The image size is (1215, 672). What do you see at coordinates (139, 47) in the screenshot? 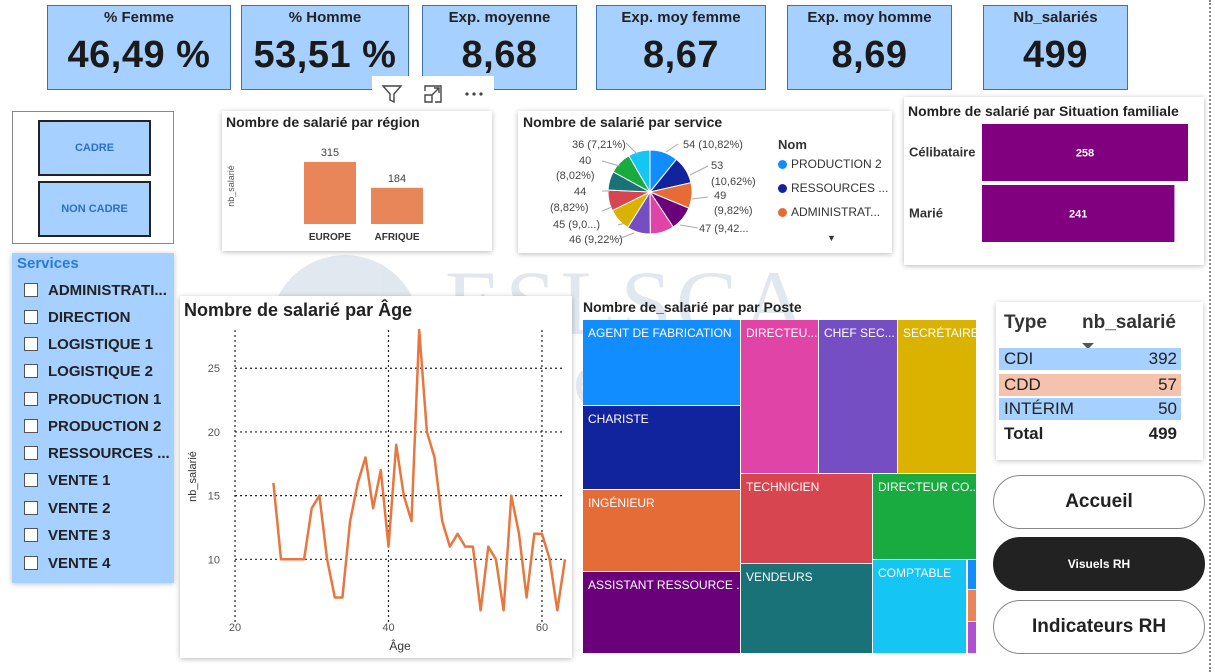
I see `kpi-card-femme: % Femme 46,49 %` at bounding box center [139, 47].